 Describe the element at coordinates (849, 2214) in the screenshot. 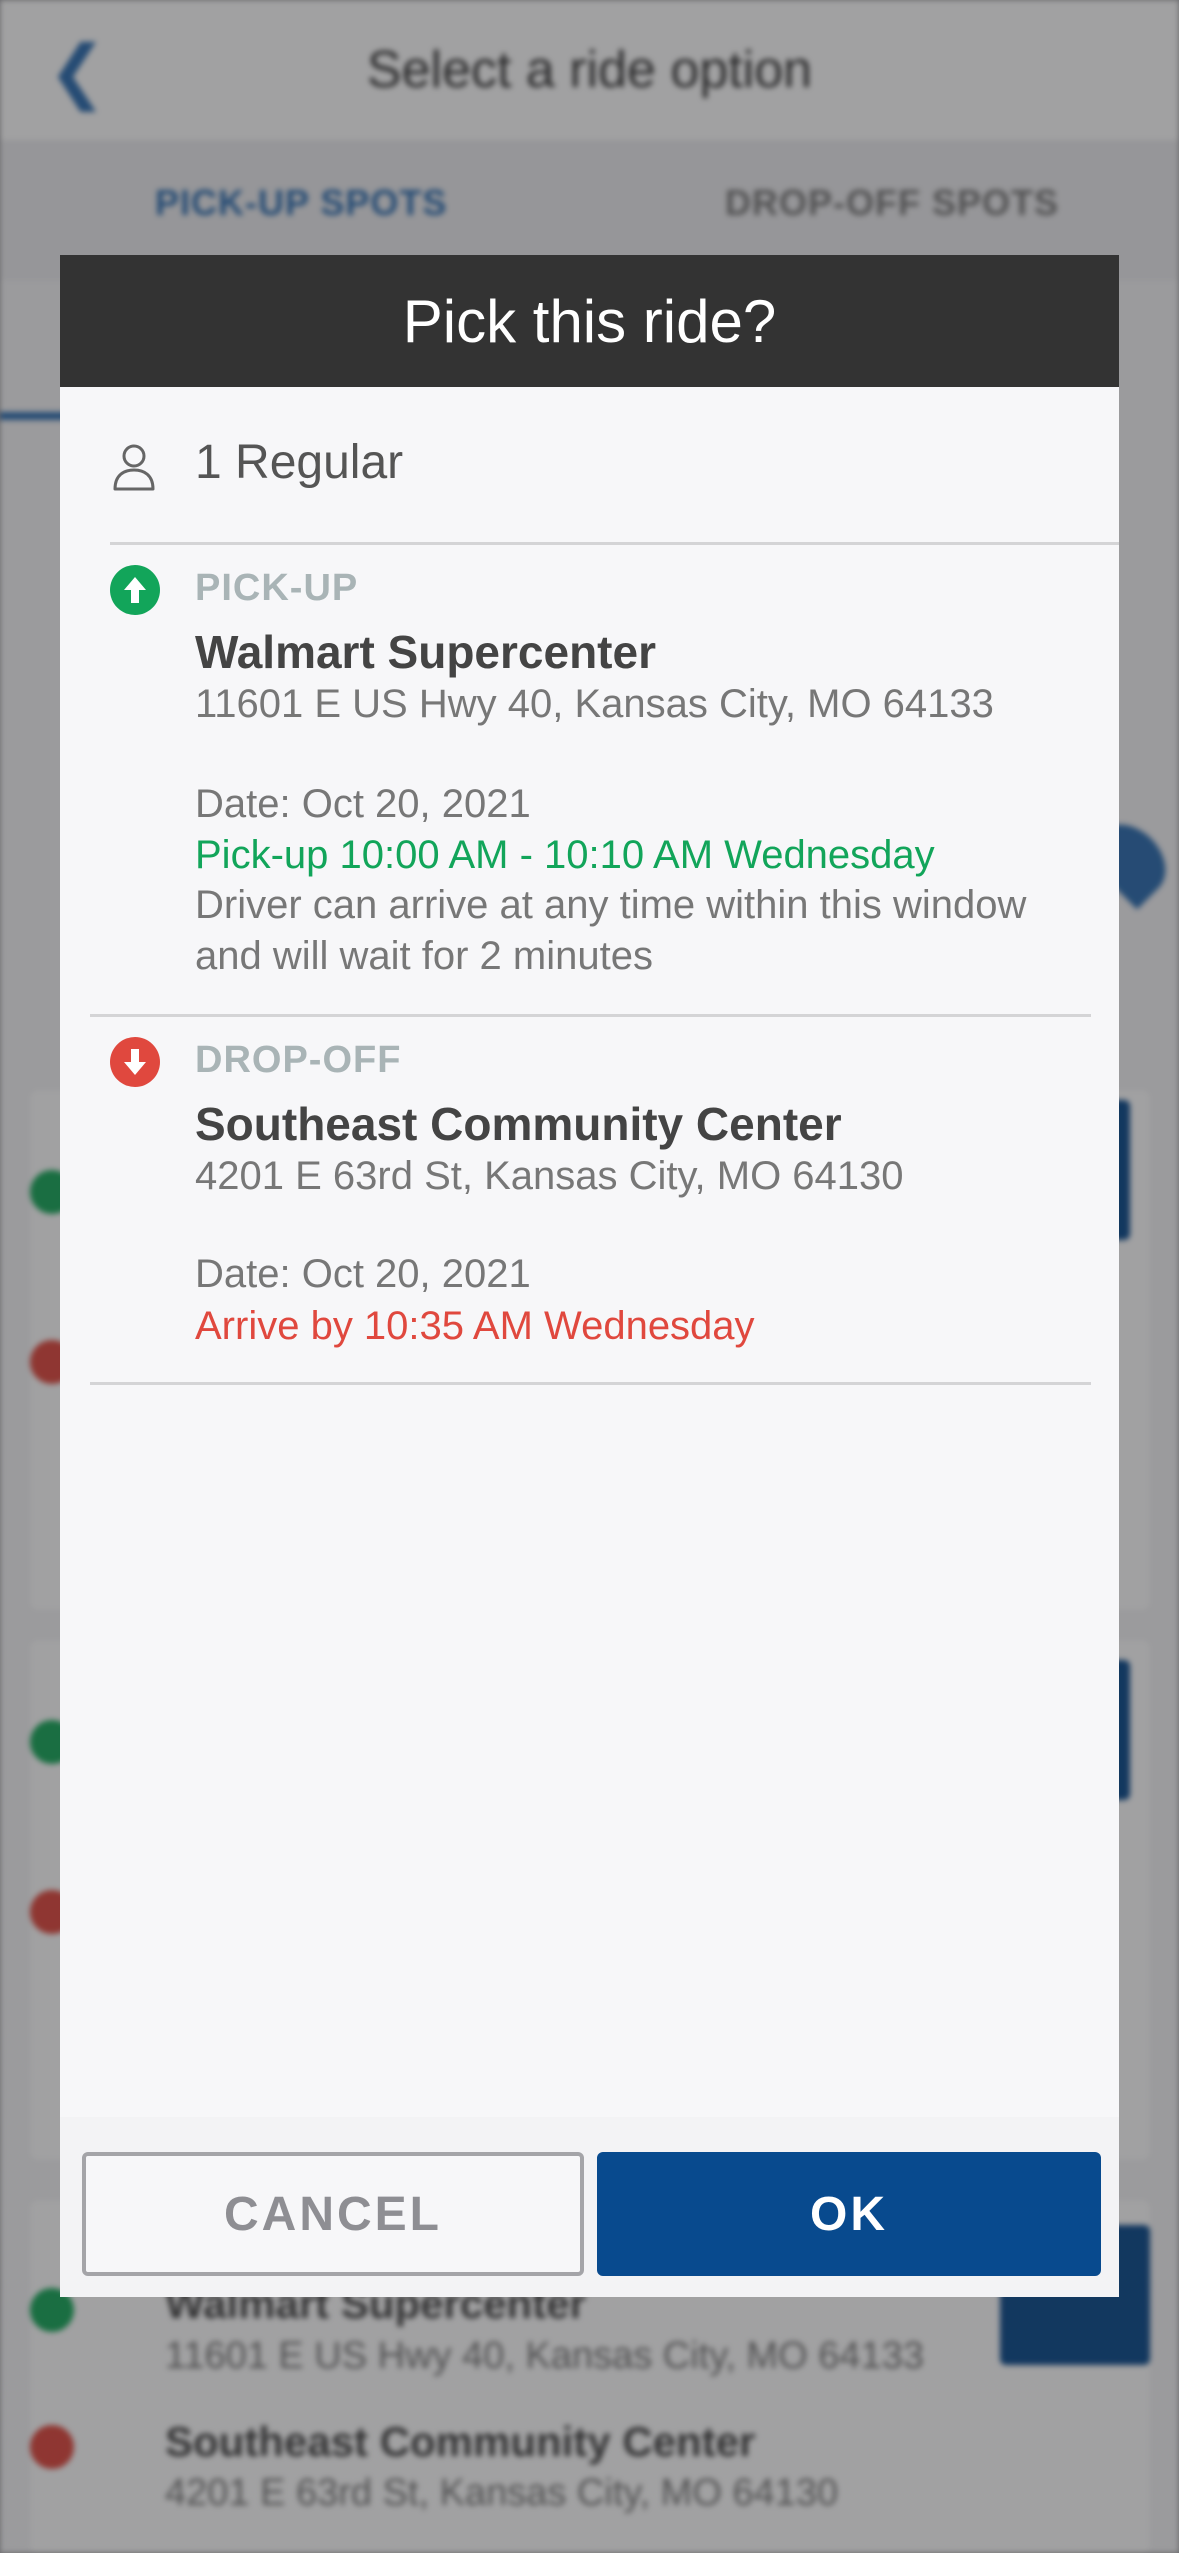

I see `ok-button: OK` at that location.